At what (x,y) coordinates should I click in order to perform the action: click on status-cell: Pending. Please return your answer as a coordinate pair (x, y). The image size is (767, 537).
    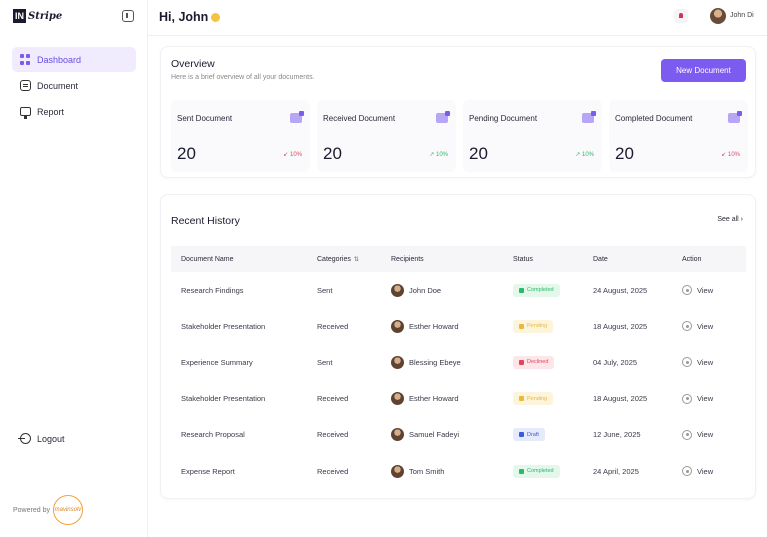
    Looking at the image, I should click on (543, 326).